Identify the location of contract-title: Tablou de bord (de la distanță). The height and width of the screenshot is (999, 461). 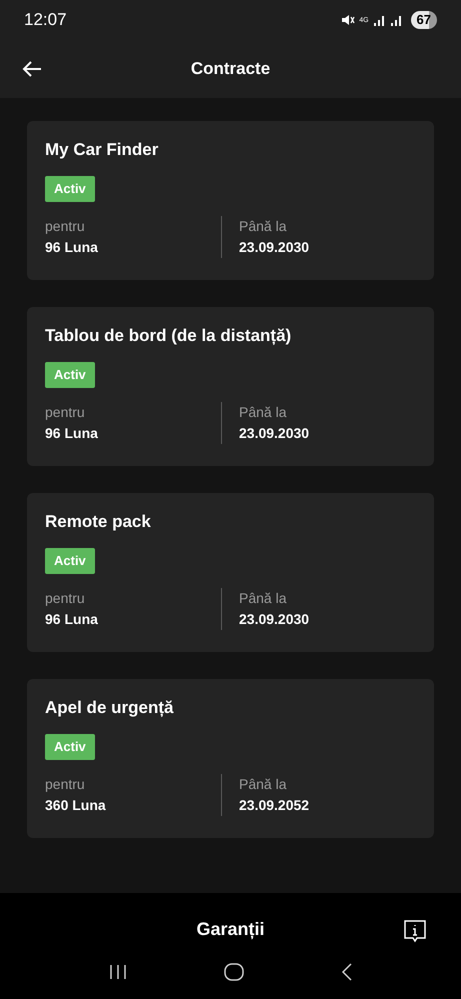
(168, 336).